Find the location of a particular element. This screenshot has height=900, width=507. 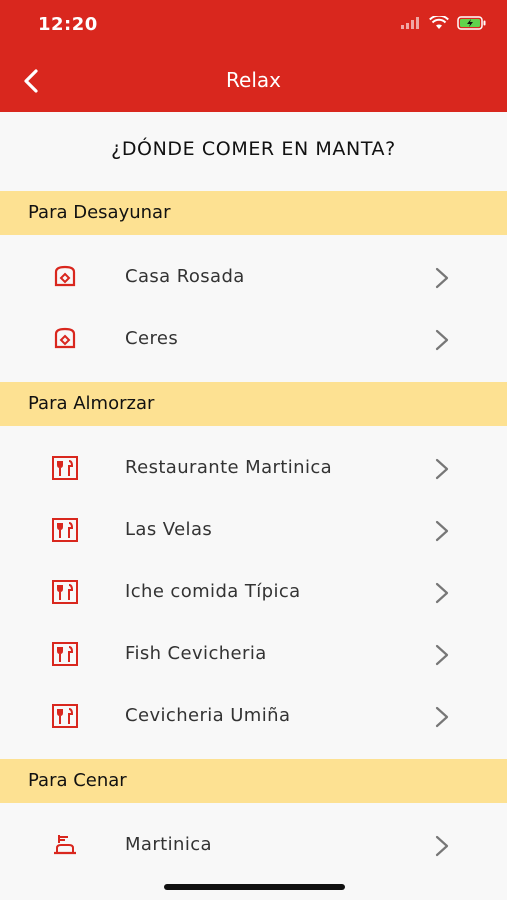

app-header: 12:20 Relax is located at coordinates (253, 56).